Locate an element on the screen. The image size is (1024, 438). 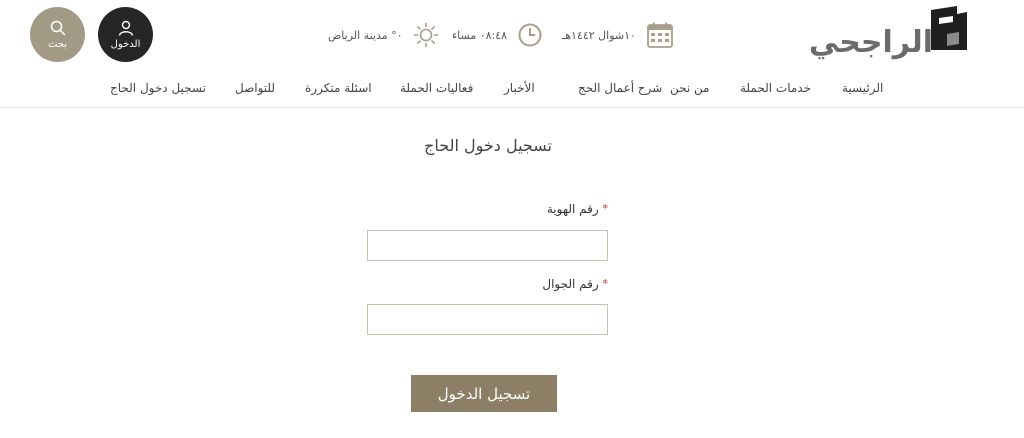
login-button: الدخول is located at coordinates (125, 34).